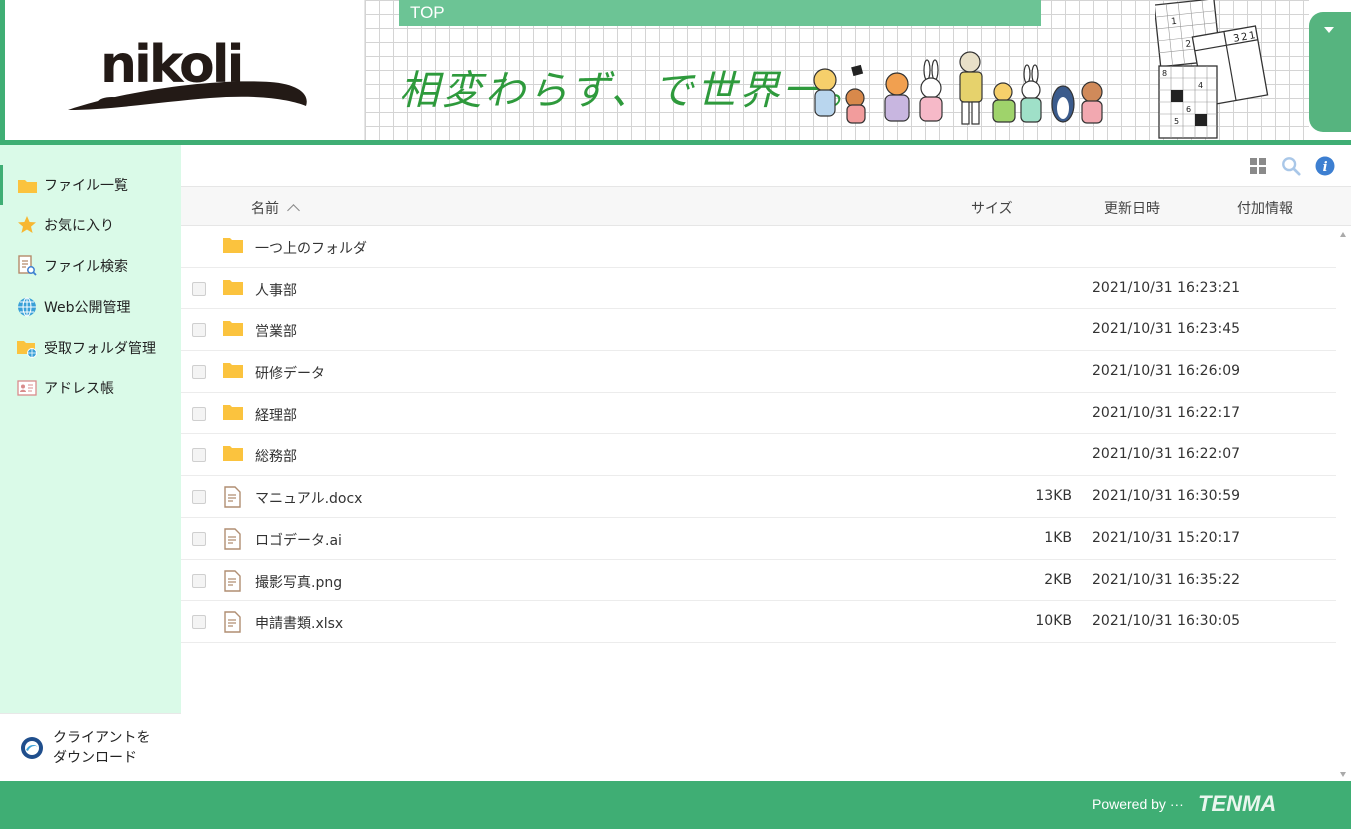  Describe the element at coordinates (1138, 804) in the screenshot. I see `powered-by-text: Powered by ···` at that location.